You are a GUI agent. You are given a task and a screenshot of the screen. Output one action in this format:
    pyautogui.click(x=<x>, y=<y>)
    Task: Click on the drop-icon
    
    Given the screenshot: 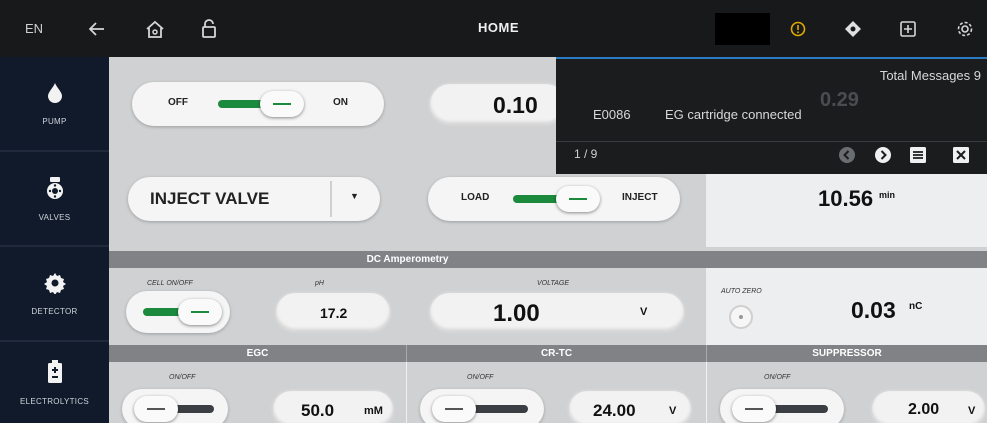 What is the action you would take?
    pyautogui.click(x=55, y=95)
    